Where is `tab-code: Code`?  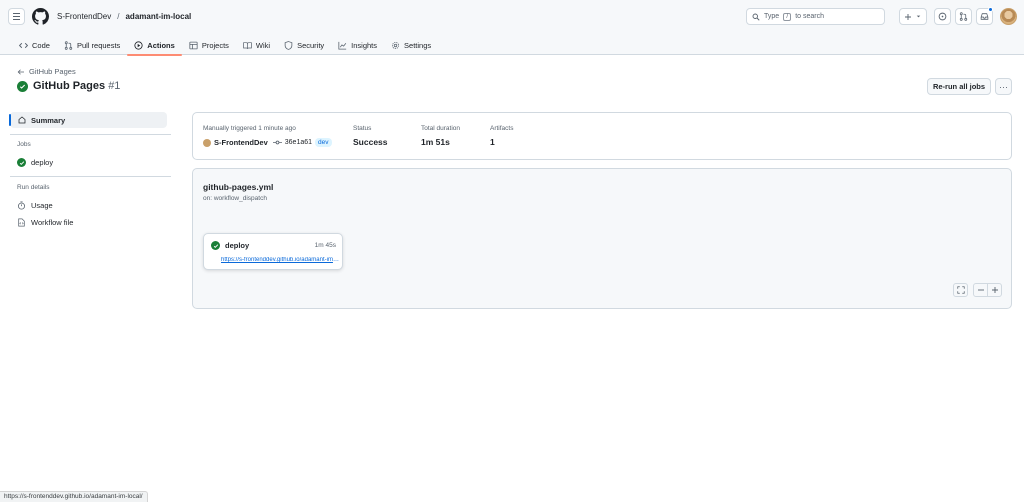
tab-code: Code is located at coordinates (34, 45).